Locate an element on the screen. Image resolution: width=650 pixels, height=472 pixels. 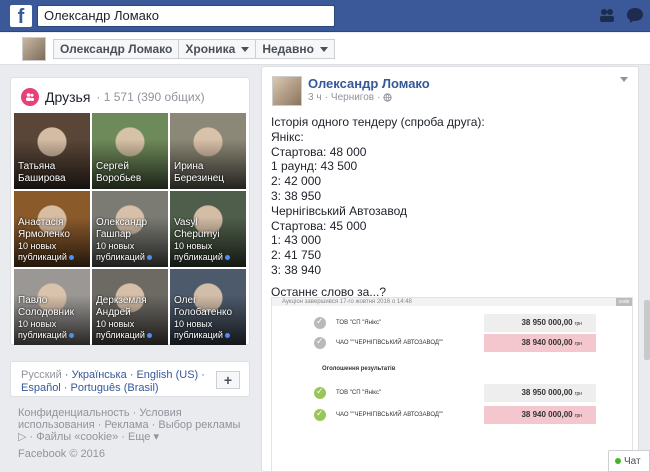
friend-tile: Олександр Гашпар 10 новых публикаций is located at coordinates (130, 229).